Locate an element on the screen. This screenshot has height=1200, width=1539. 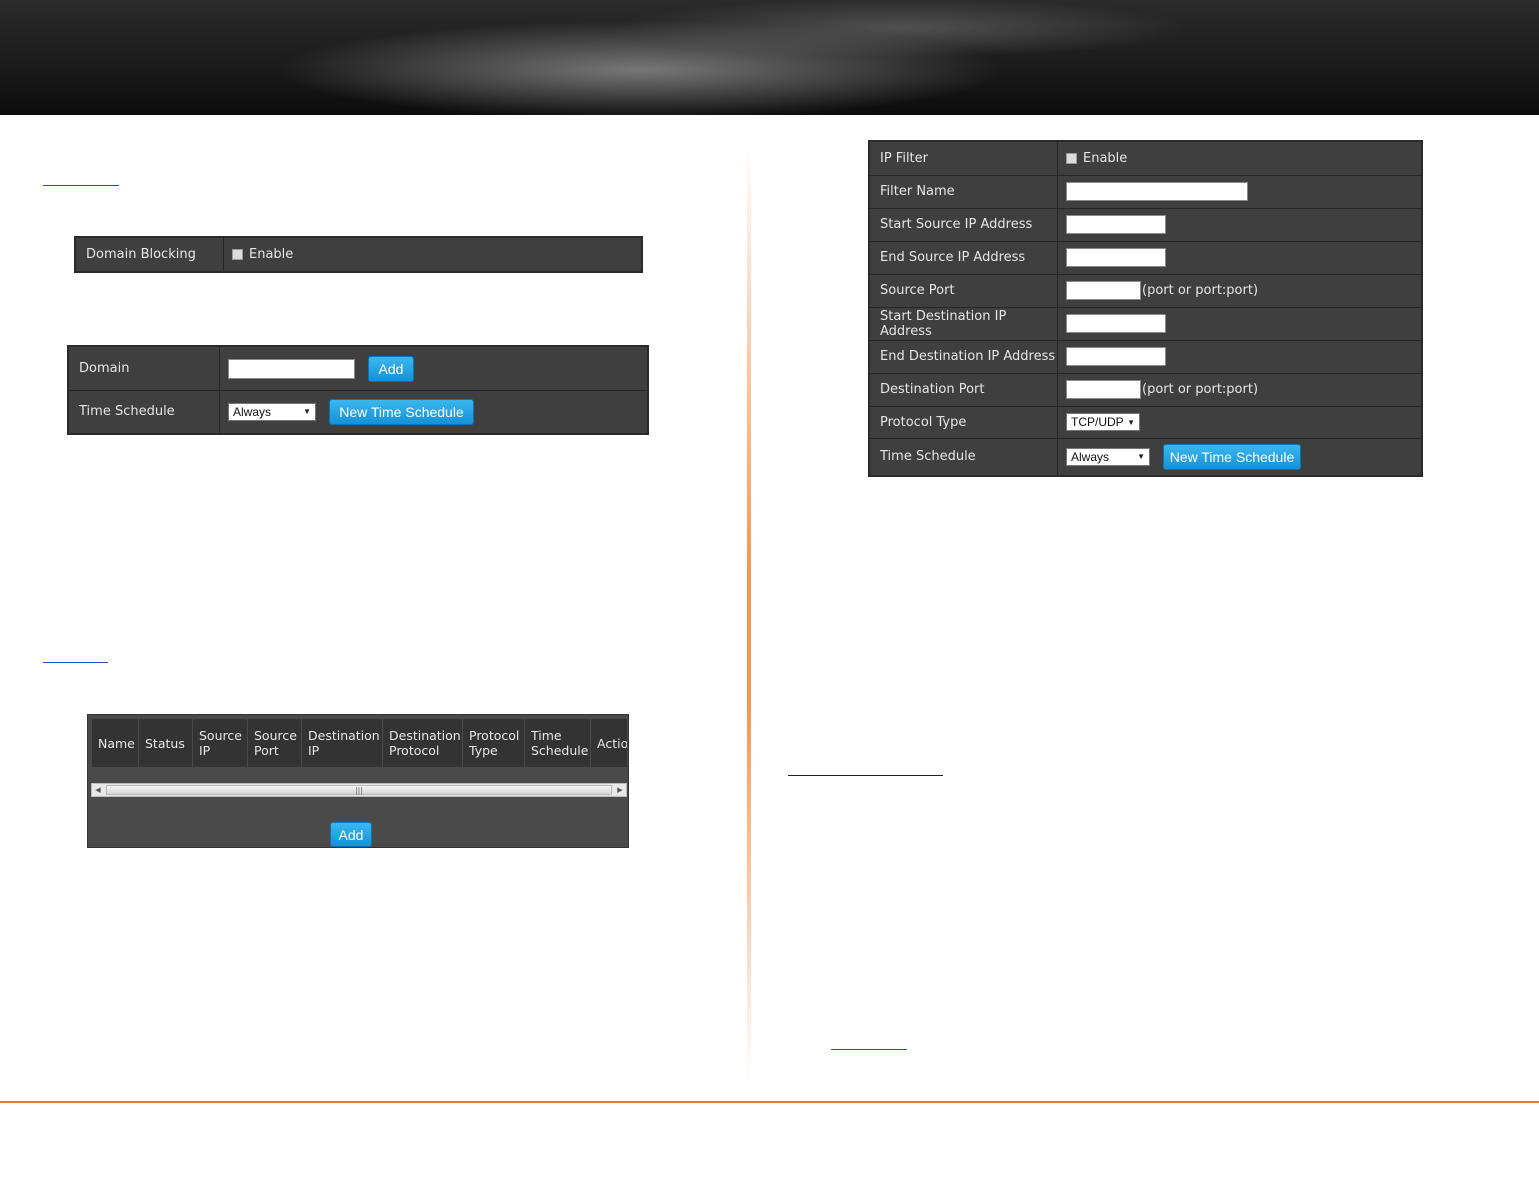
domain-add-button: Add is located at coordinates (391, 368).